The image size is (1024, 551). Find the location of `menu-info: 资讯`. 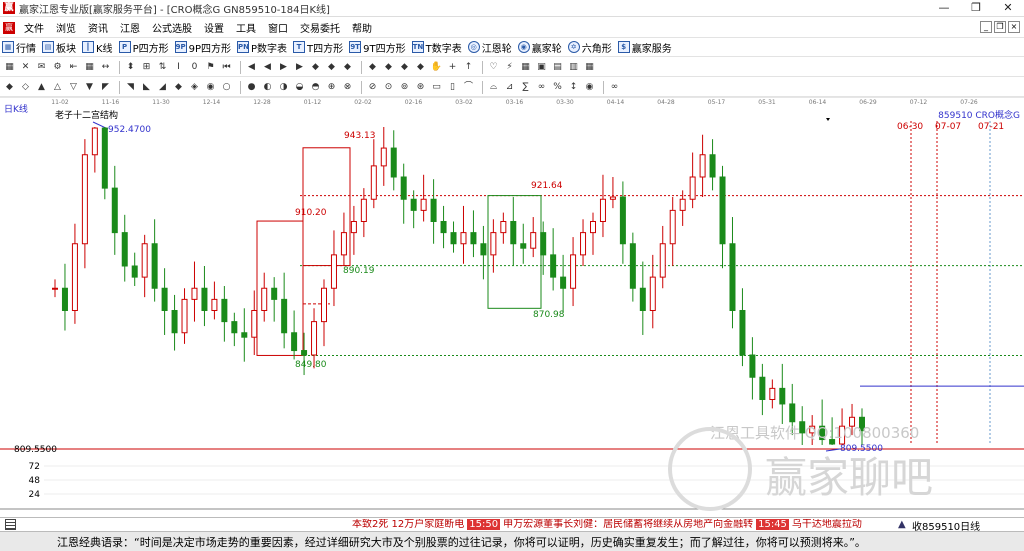

menu-info: 资讯 is located at coordinates (98, 27).